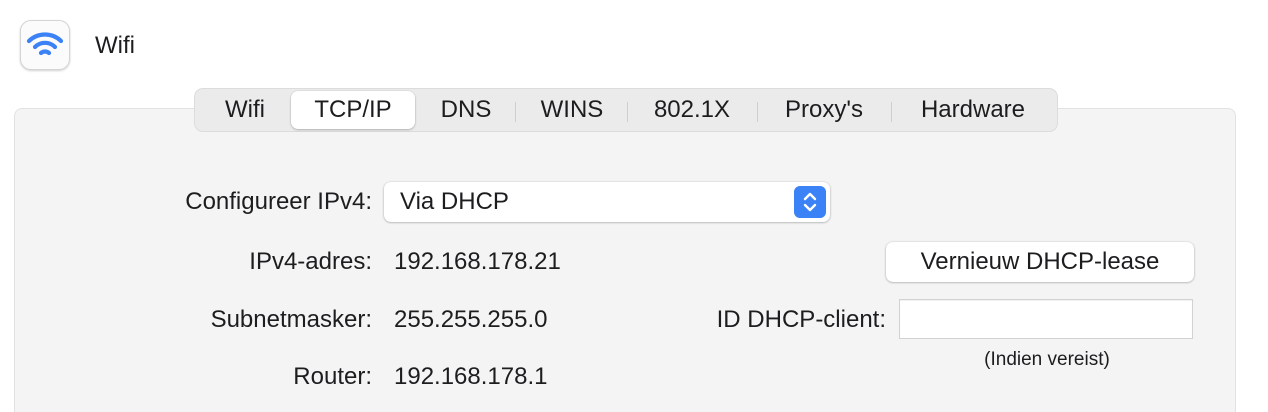 This screenshot has width=1268, height=412. What do you see at coordinates (278, 201) in the screenshot?
I see `configure-ipv4-label: Configureer IPv4:` at bounding box center [278, 201].